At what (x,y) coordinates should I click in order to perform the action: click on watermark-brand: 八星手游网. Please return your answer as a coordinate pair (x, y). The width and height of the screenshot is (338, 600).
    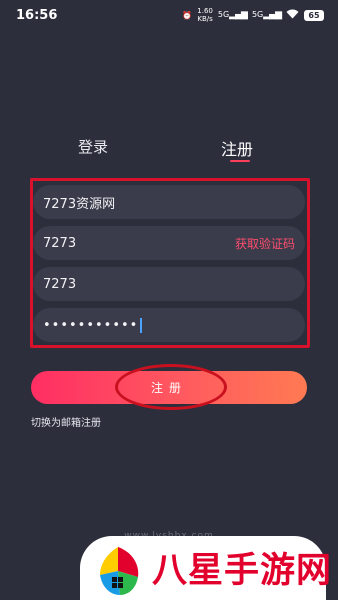
    Looking at the image, I should click on (242, 571).